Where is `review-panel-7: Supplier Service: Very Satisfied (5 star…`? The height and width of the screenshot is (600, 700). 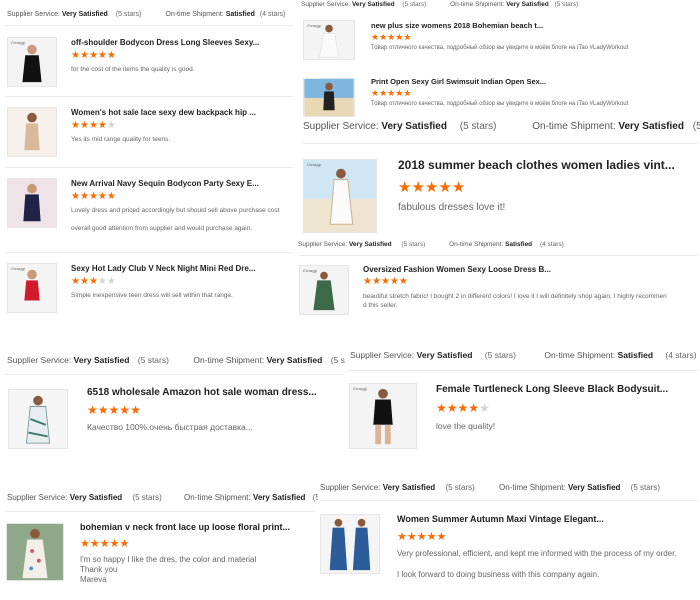 review-panel-7: Supplier Service: Very Satisfied (5 star… is located at coordinates (159, 542).